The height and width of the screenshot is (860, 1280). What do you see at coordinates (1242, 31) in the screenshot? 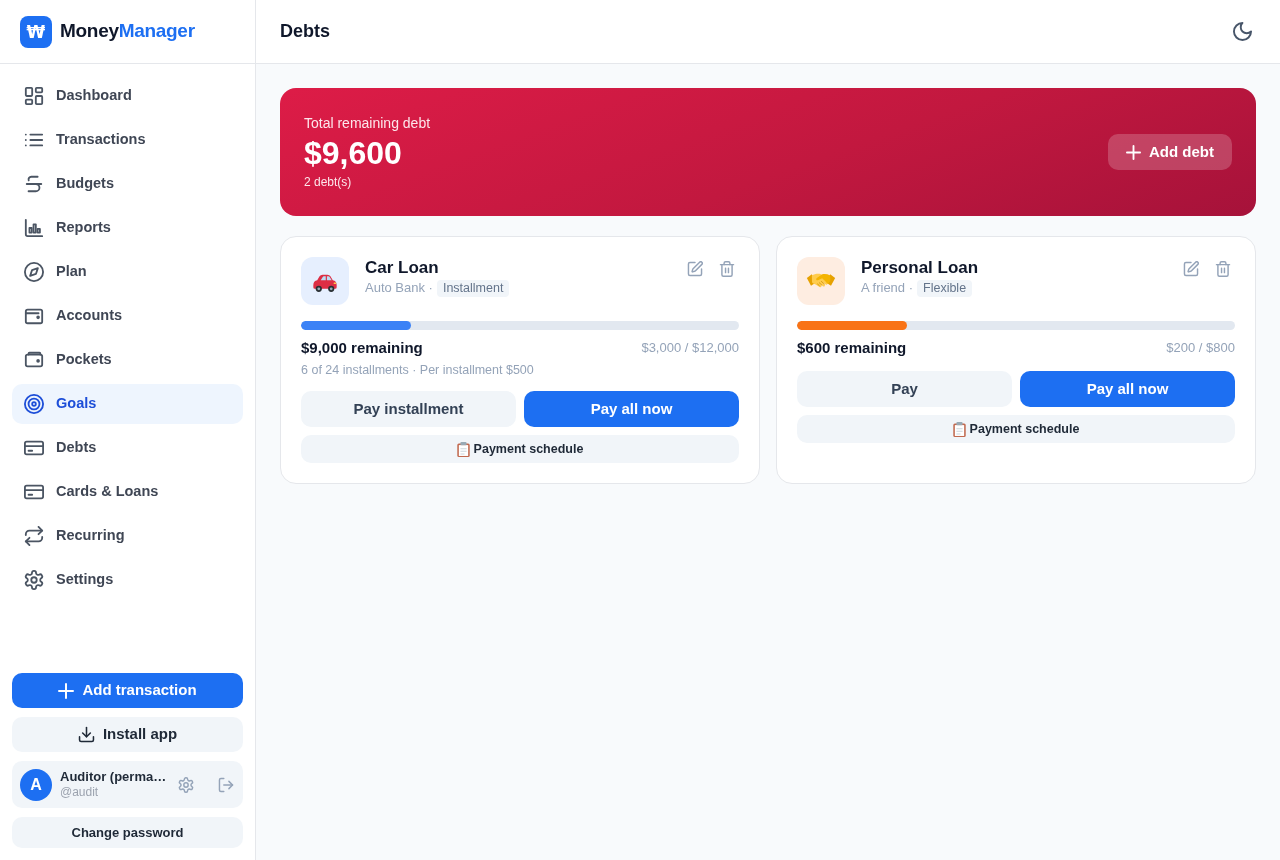
I see `moon-icon` at bounding box center [1242, 31].